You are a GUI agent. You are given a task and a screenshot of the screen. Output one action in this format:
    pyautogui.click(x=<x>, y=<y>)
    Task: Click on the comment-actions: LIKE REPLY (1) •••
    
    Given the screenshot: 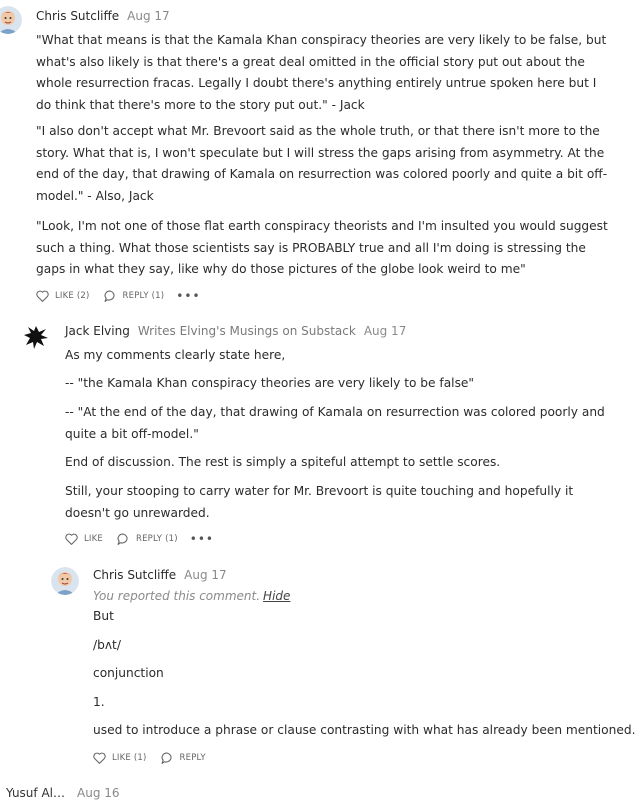 What is the action you would take?
    pyautogui.click(x=139, y=539)
    